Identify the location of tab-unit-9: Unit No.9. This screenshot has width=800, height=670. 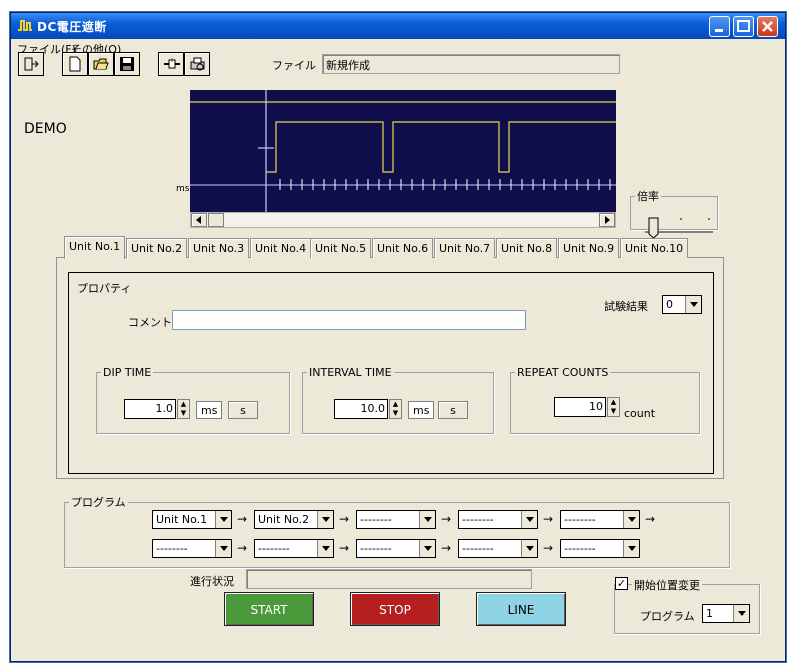
(589, 248).